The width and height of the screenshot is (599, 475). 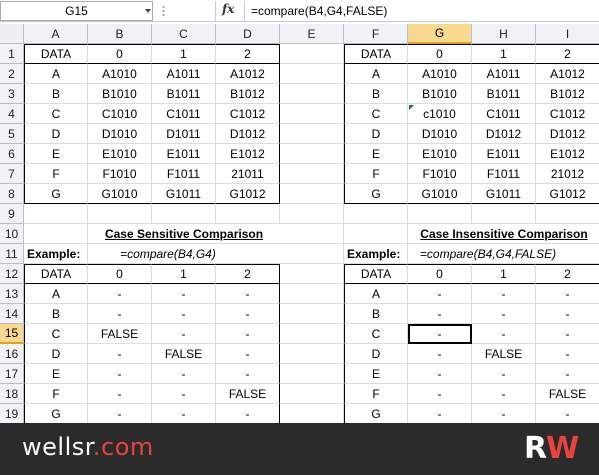 What do you see at coordinates (312, 254) in the screenshot?
I see `cell-e11` at bounding box center [312, 254].